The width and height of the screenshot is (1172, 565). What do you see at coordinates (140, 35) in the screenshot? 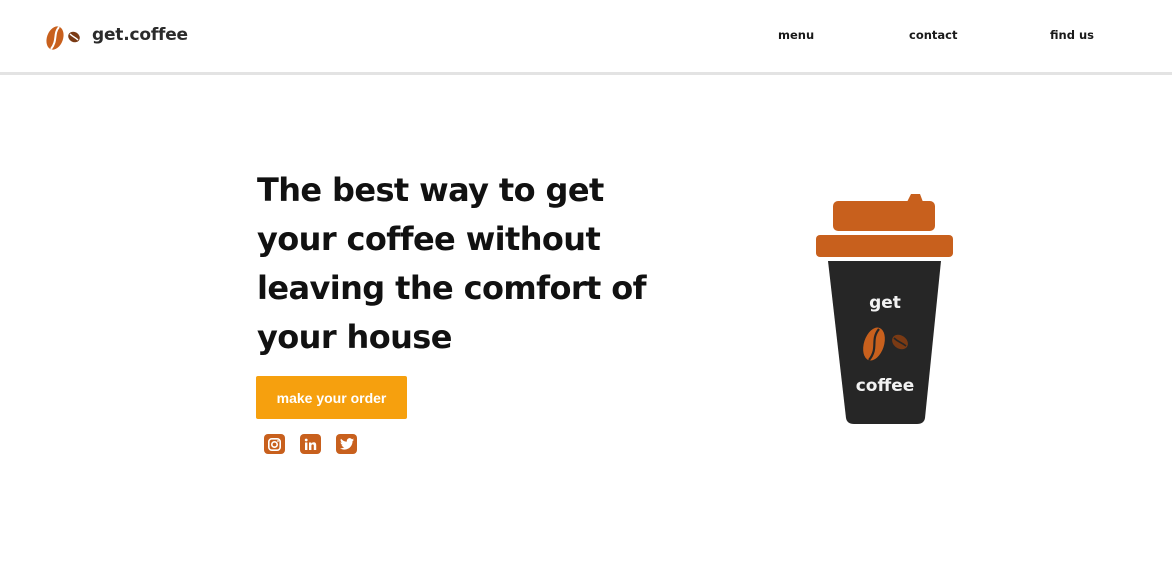
I see `logo-text: get.coffee` at bounding box center [140, 35].